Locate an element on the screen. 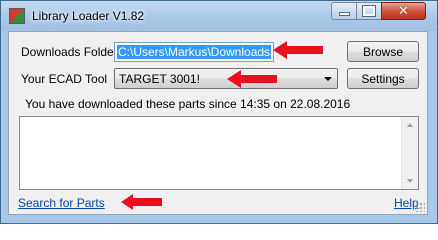  chevron-down-icon is located at coordinates (328, 79).